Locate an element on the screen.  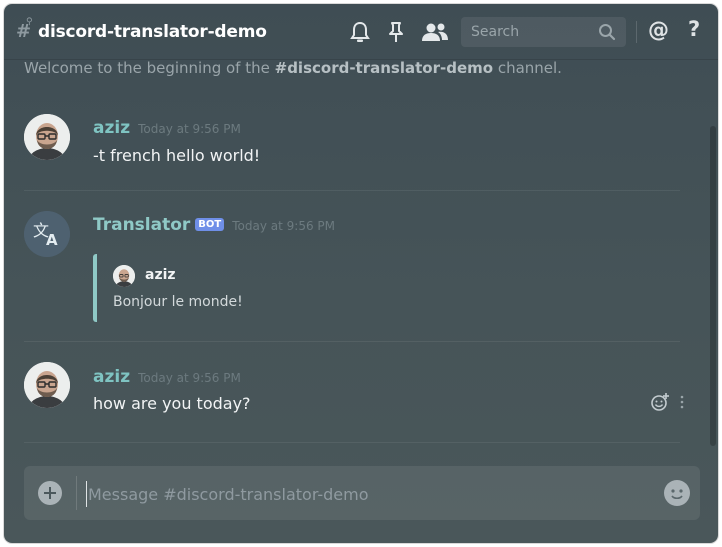
search-box is located at coordinates (543, 32).